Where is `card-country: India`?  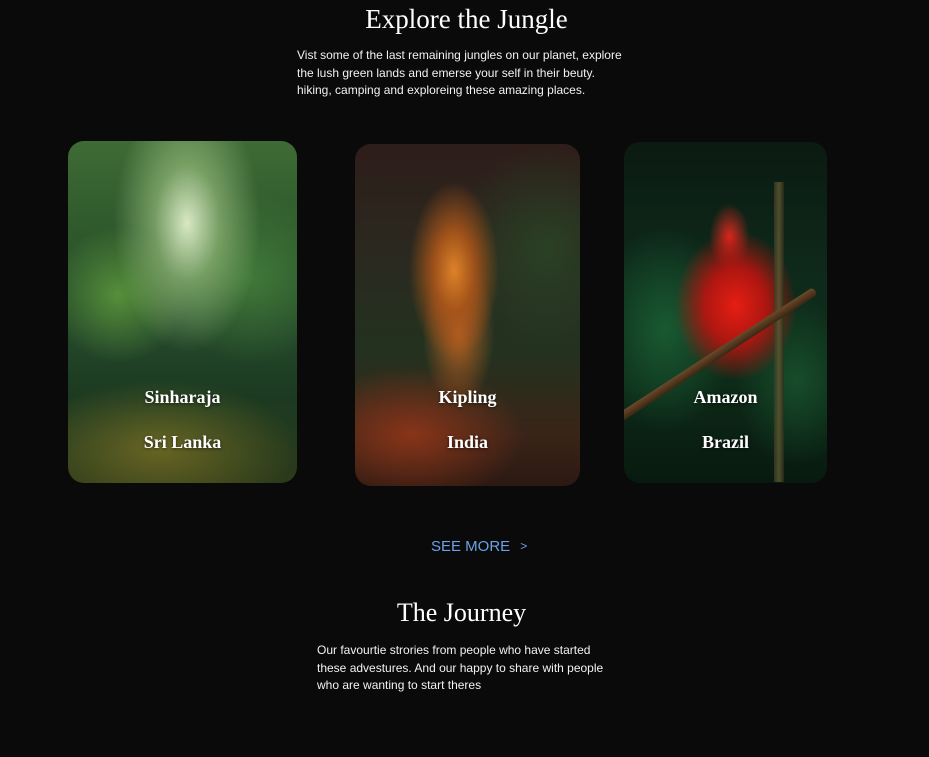 card-country: India is located at coordinates (467, 442).